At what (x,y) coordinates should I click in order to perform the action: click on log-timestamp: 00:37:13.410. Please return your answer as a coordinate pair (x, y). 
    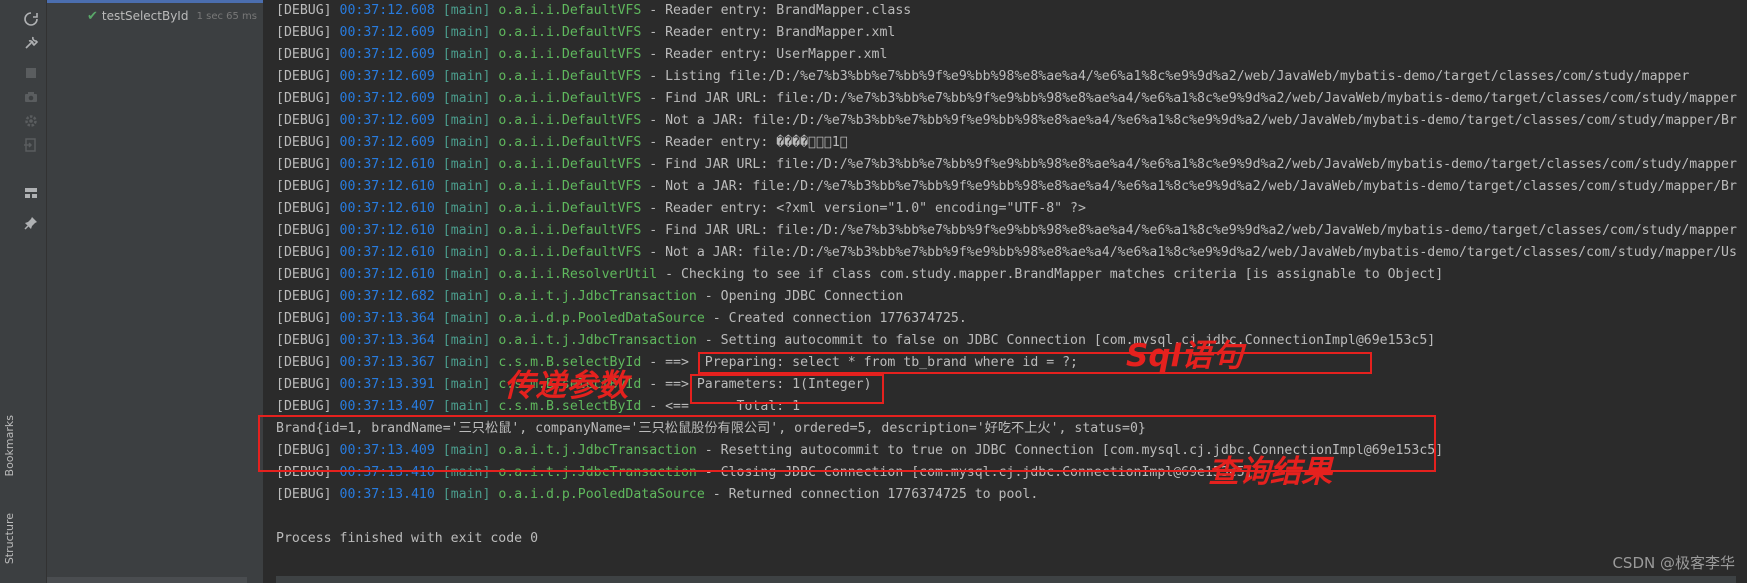
    Looking at the image, I should click on (387, 494).